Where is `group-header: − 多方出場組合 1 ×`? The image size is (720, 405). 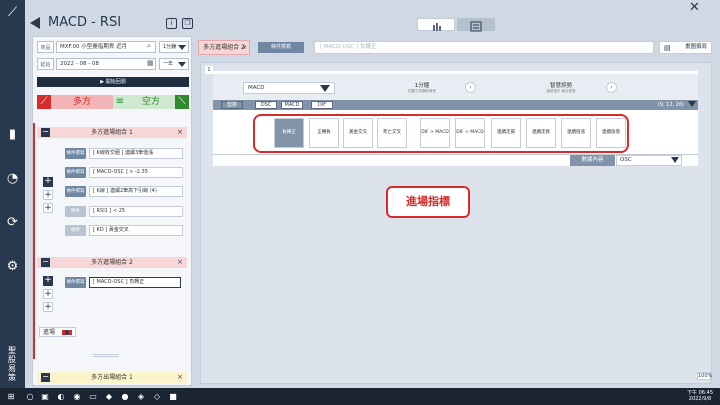 group-header: − 多方出場組合 1 × is located at coordinates (112, 377).